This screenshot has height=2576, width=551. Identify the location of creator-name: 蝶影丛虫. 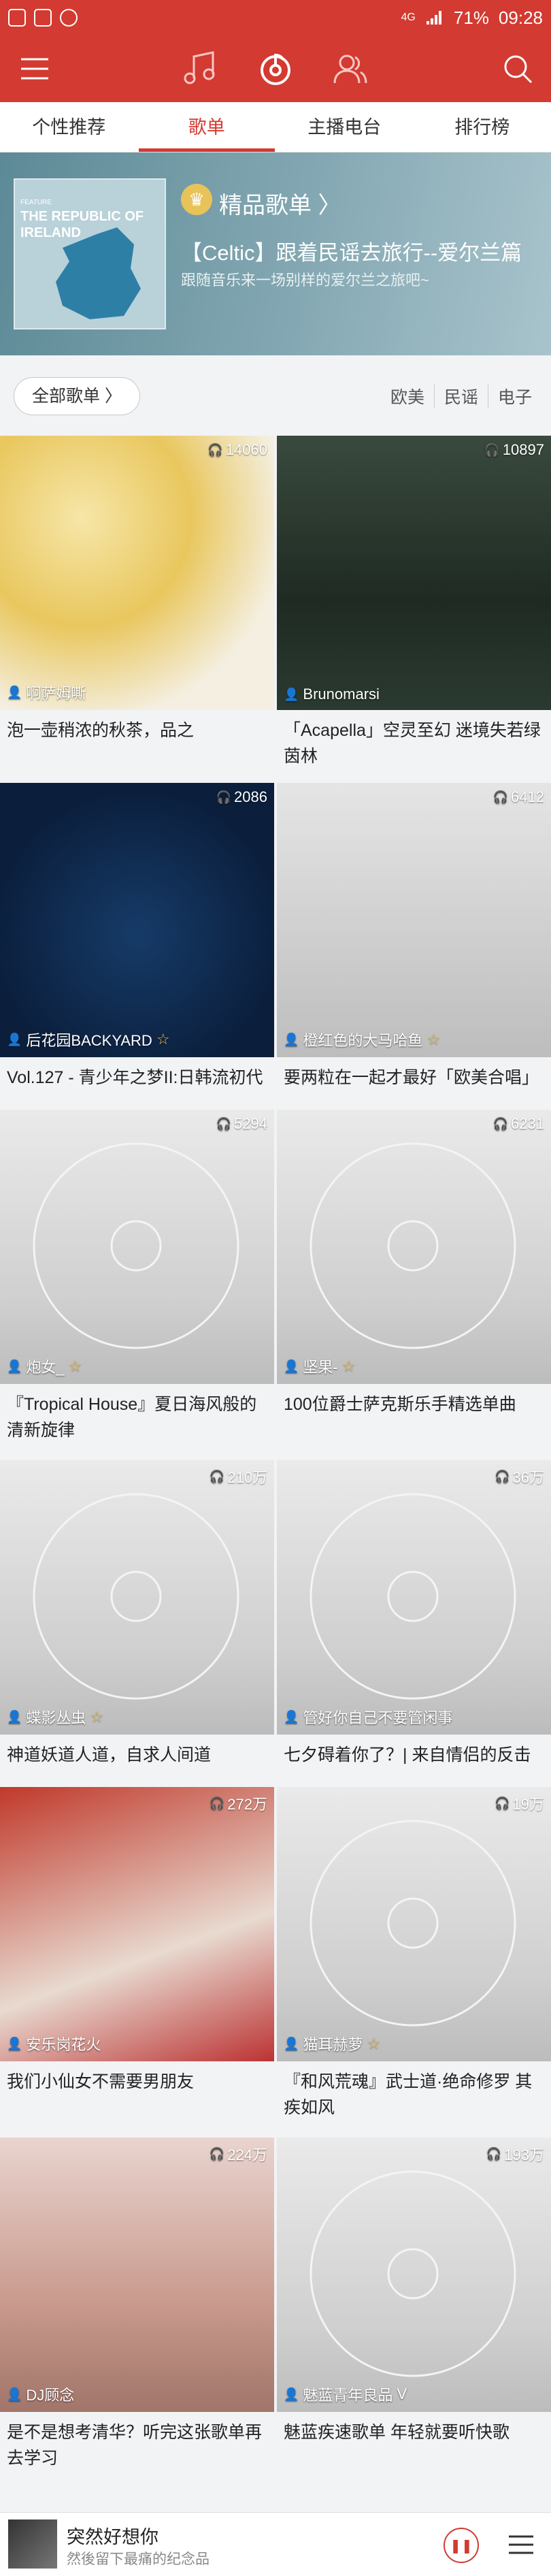
(56, 1718).